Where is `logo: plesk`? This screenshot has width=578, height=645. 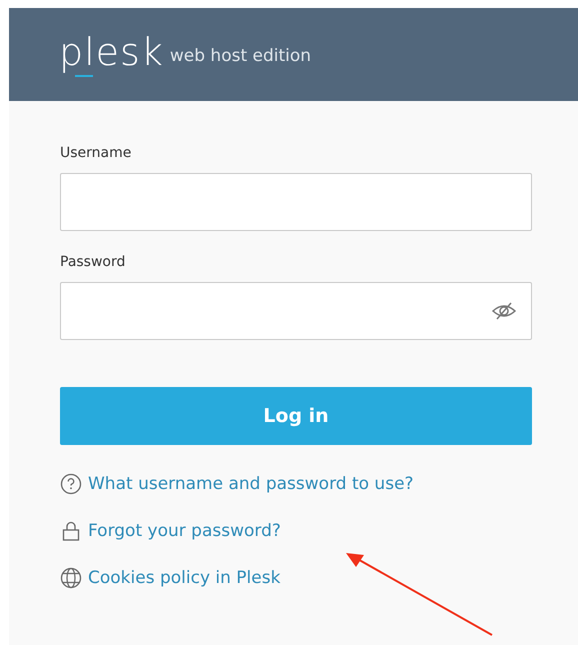 logo: plesk is located at coordinates (111, 54).